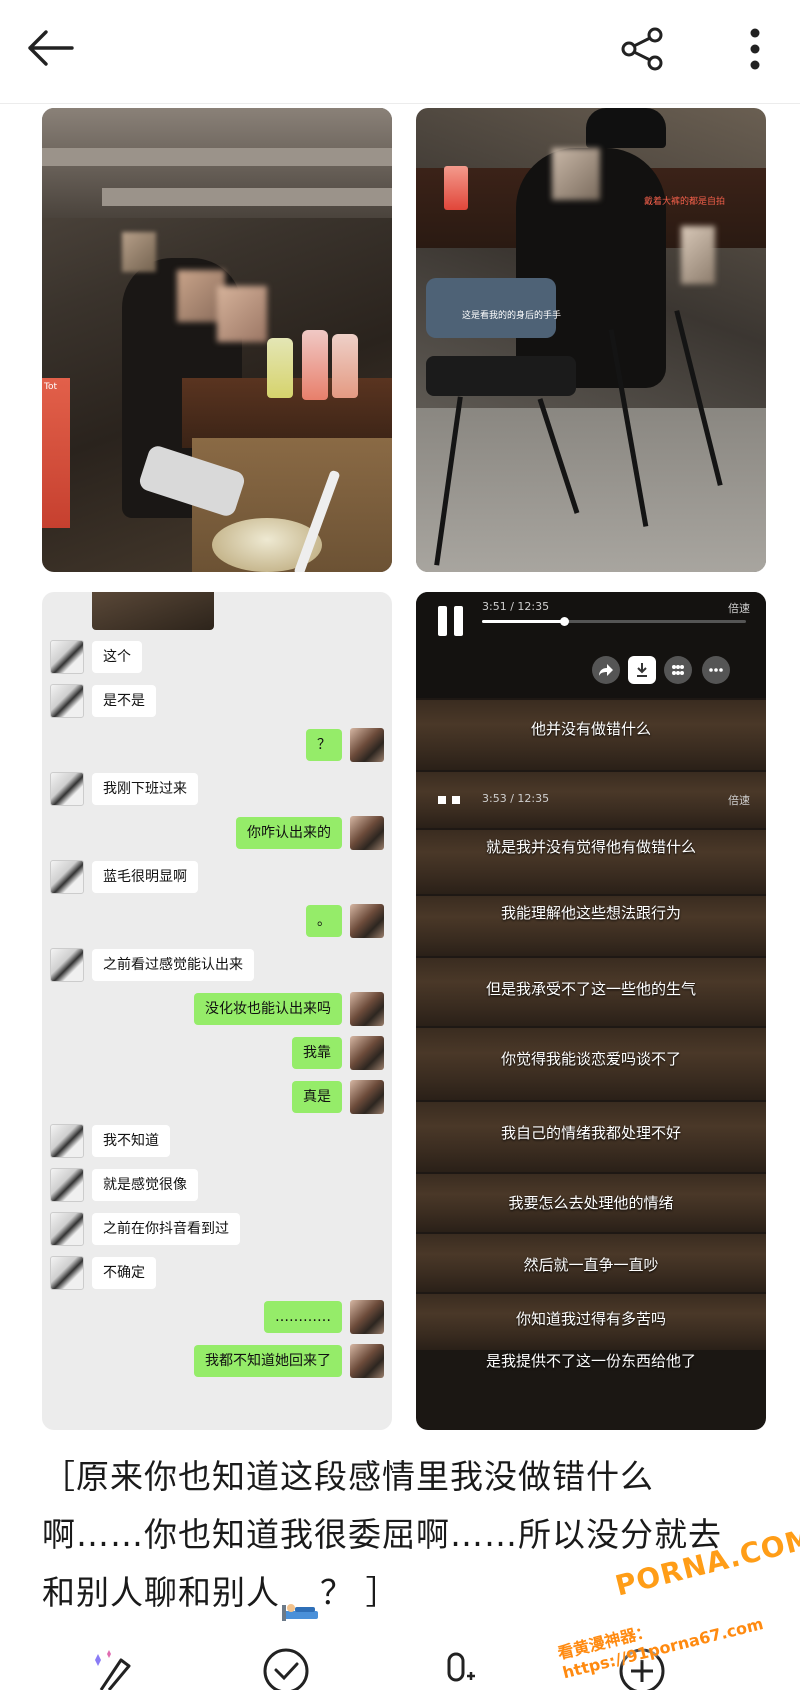  What do you see at coordinates (217, 1141) in the screenshot?
I see `chat-message-row: 我不知道` at bounding box center [217, 1141].